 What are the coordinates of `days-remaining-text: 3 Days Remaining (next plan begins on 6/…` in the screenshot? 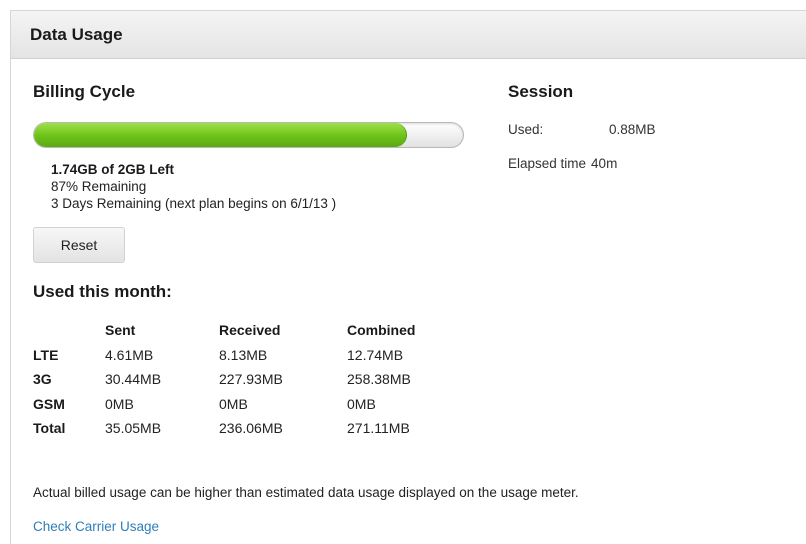 It's located at (194, 203).